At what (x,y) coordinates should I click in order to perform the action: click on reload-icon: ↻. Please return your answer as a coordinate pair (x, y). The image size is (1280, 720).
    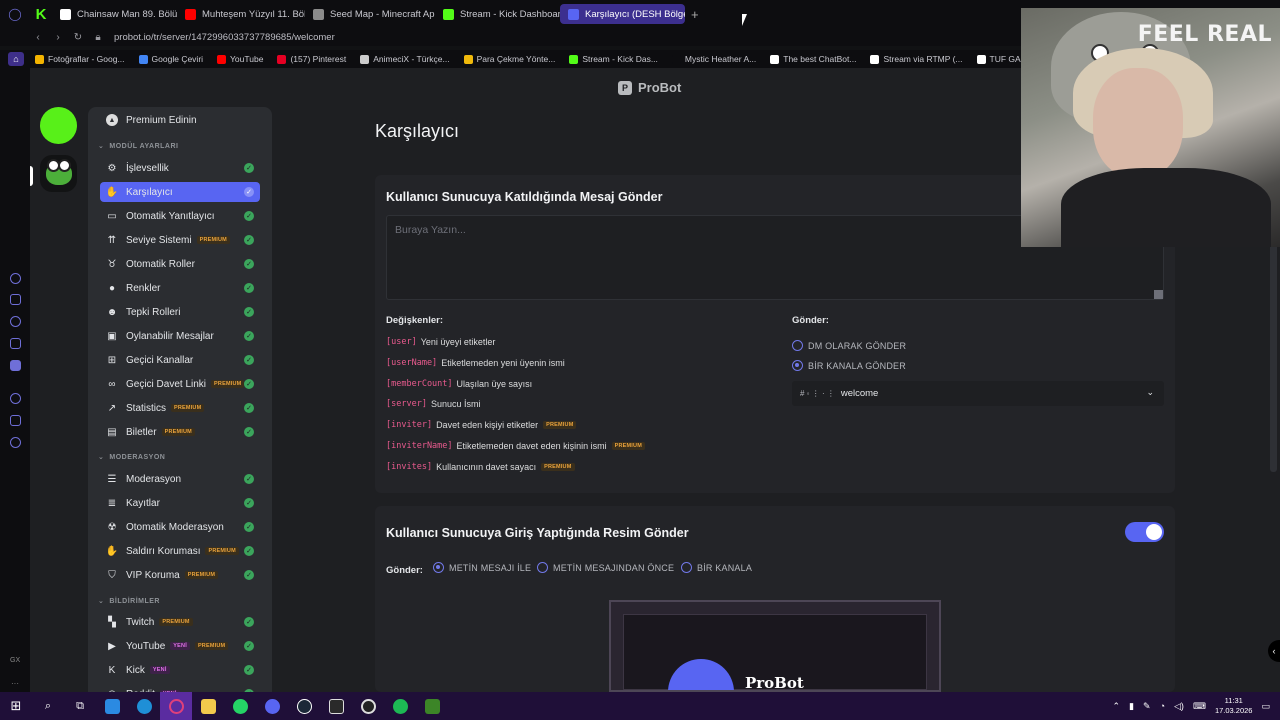
    Looking at the image, I should click on (78, 37).